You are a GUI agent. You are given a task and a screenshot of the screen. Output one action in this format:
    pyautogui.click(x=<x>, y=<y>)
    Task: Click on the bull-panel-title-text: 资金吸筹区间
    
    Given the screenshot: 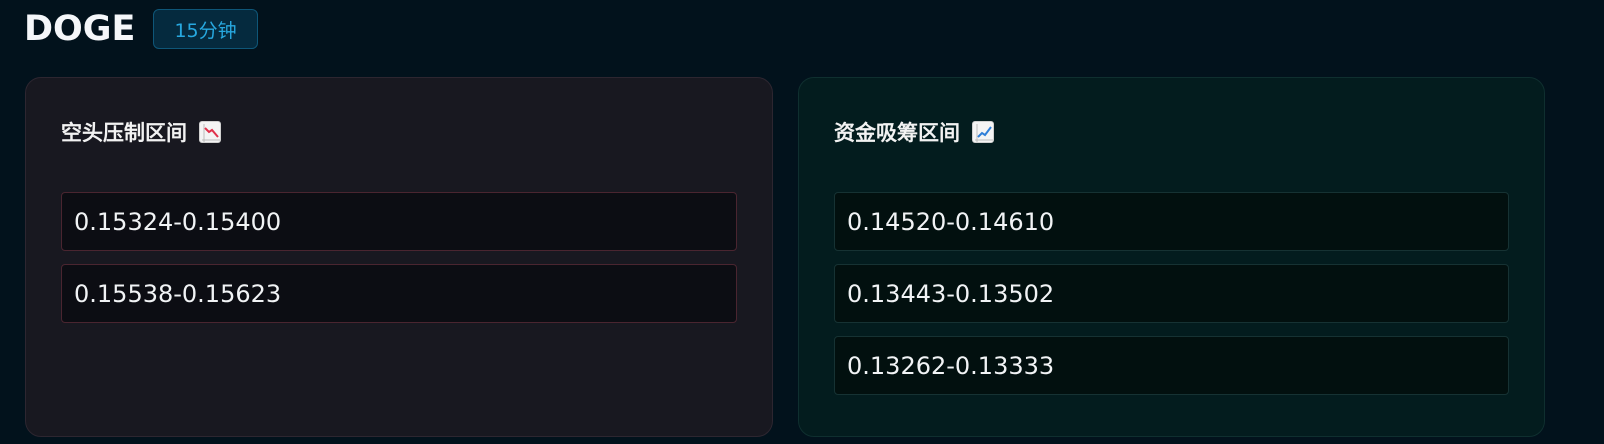 What is the action you would take?
    pyautogui.click(x=897, y=133)
    